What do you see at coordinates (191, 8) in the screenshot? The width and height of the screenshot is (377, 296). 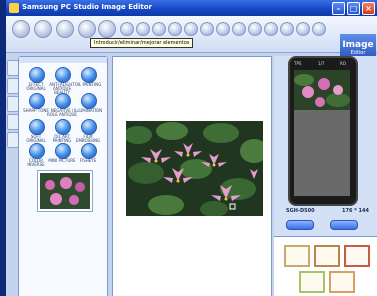 I see `title-bar: Samsung PC Studio Image Editor – □ ×` at bounding box center [191, 8].